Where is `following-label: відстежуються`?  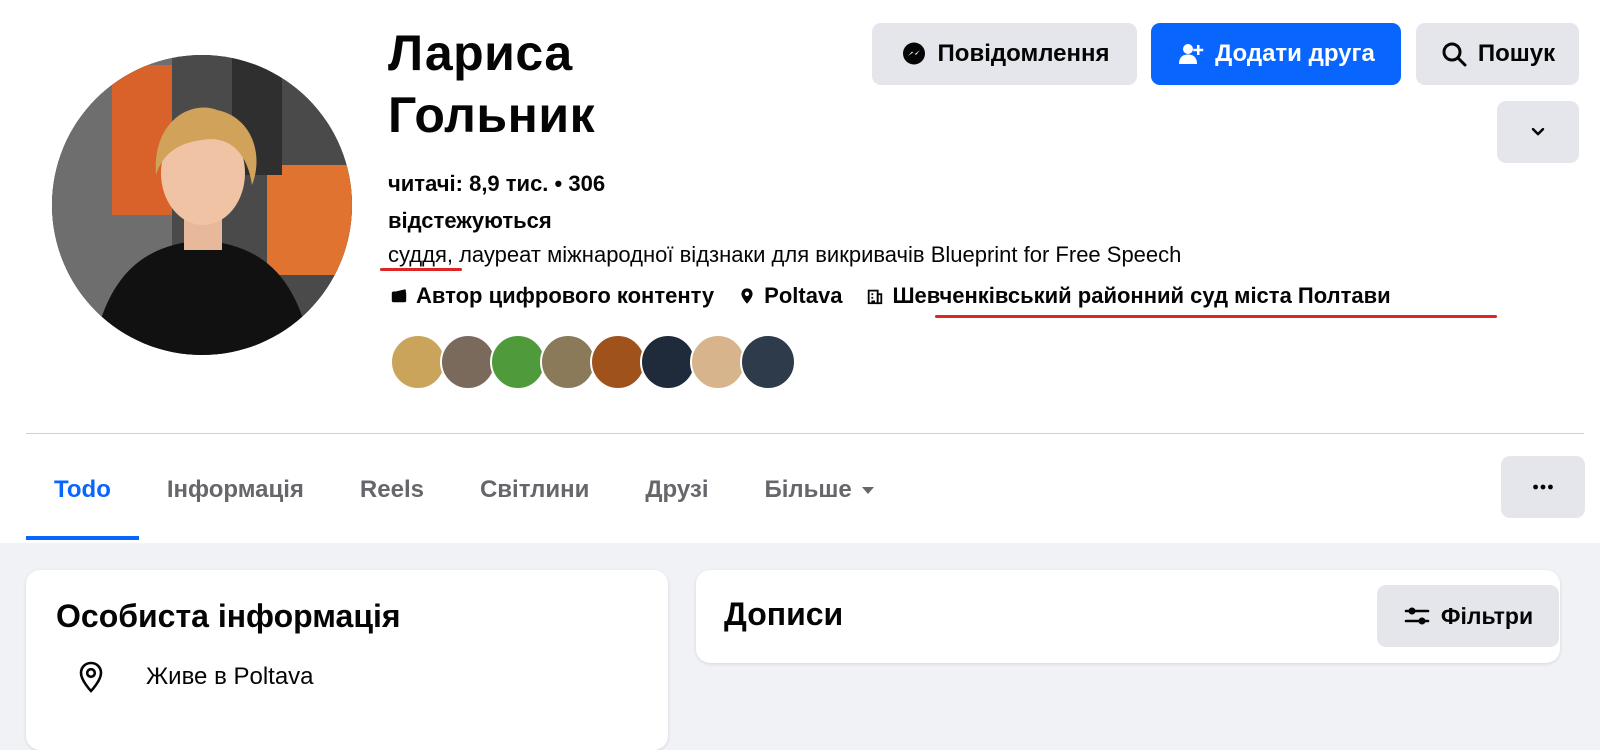
following-label: відстежуються is located at coordinates (470, 220).